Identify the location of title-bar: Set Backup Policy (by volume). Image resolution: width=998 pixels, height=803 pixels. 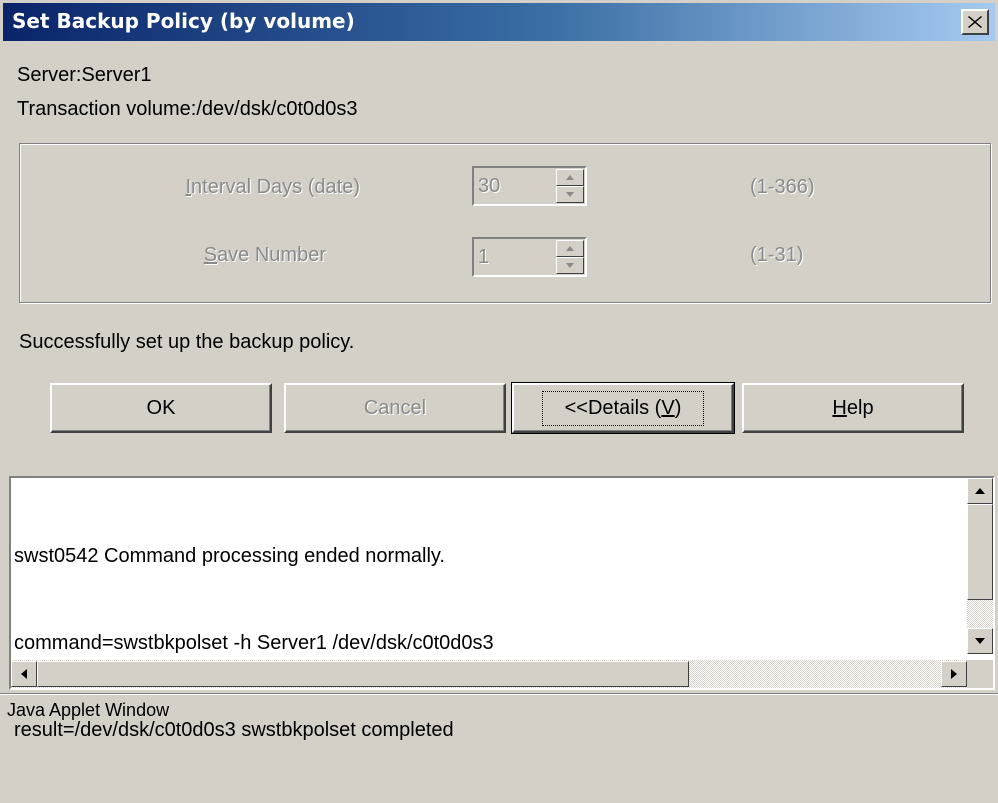
(499, 22).